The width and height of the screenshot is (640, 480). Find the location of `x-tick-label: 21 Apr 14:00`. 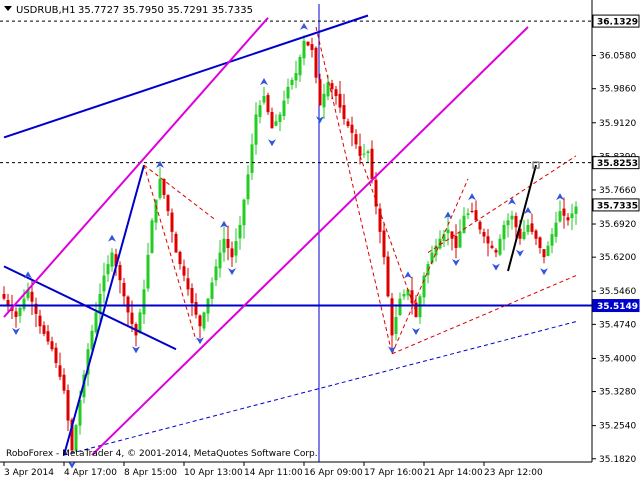

x-tick-label: 21 Apr 14:00 is located at coordinates (453, 473).